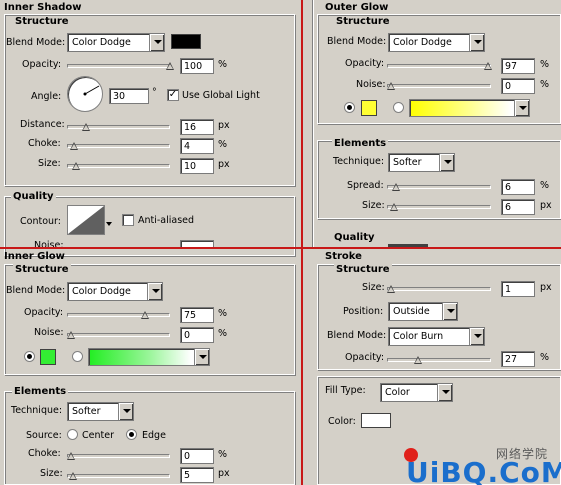 Image resolution: width=561 pixels, height=485 pixels. Describe the element at coordinates (365, 185) in the screenshot. I see `outer-glow-spread-label: Spread:` at that location.